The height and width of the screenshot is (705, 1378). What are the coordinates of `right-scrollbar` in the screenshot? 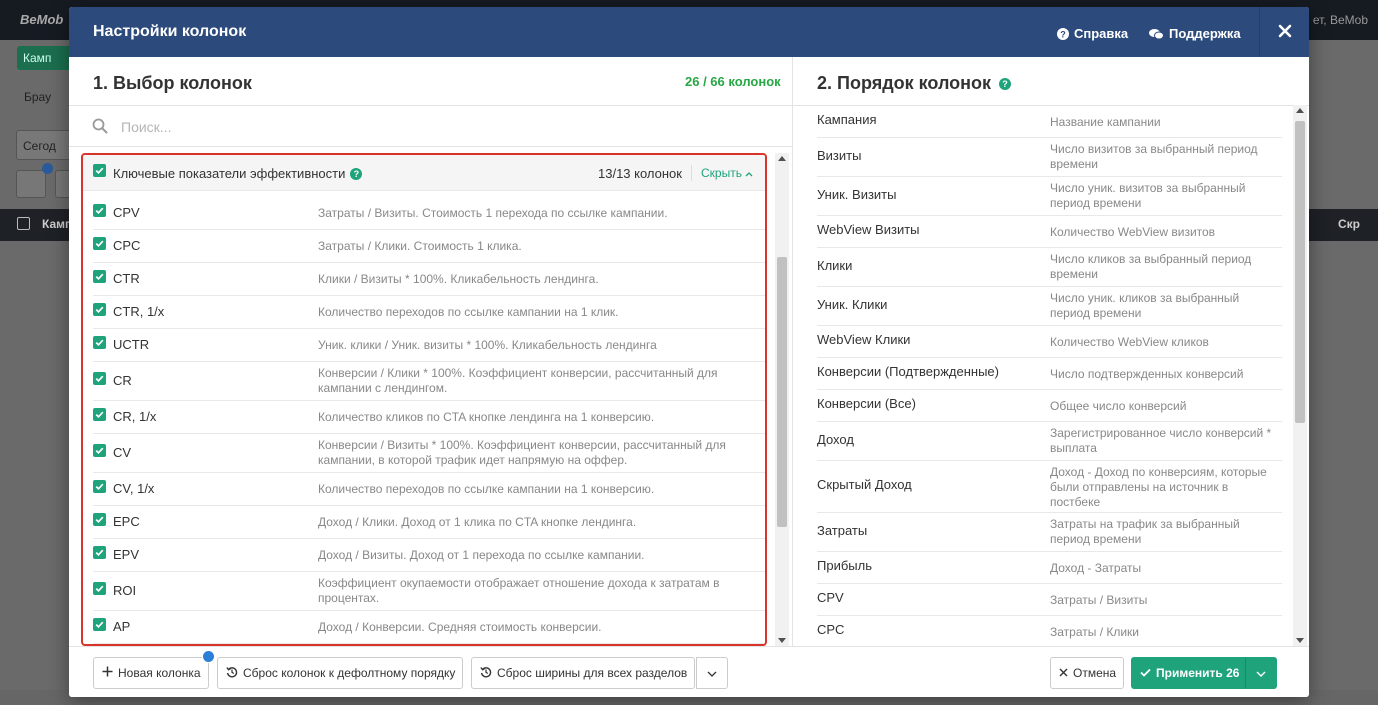 It's located at (1300, 375).